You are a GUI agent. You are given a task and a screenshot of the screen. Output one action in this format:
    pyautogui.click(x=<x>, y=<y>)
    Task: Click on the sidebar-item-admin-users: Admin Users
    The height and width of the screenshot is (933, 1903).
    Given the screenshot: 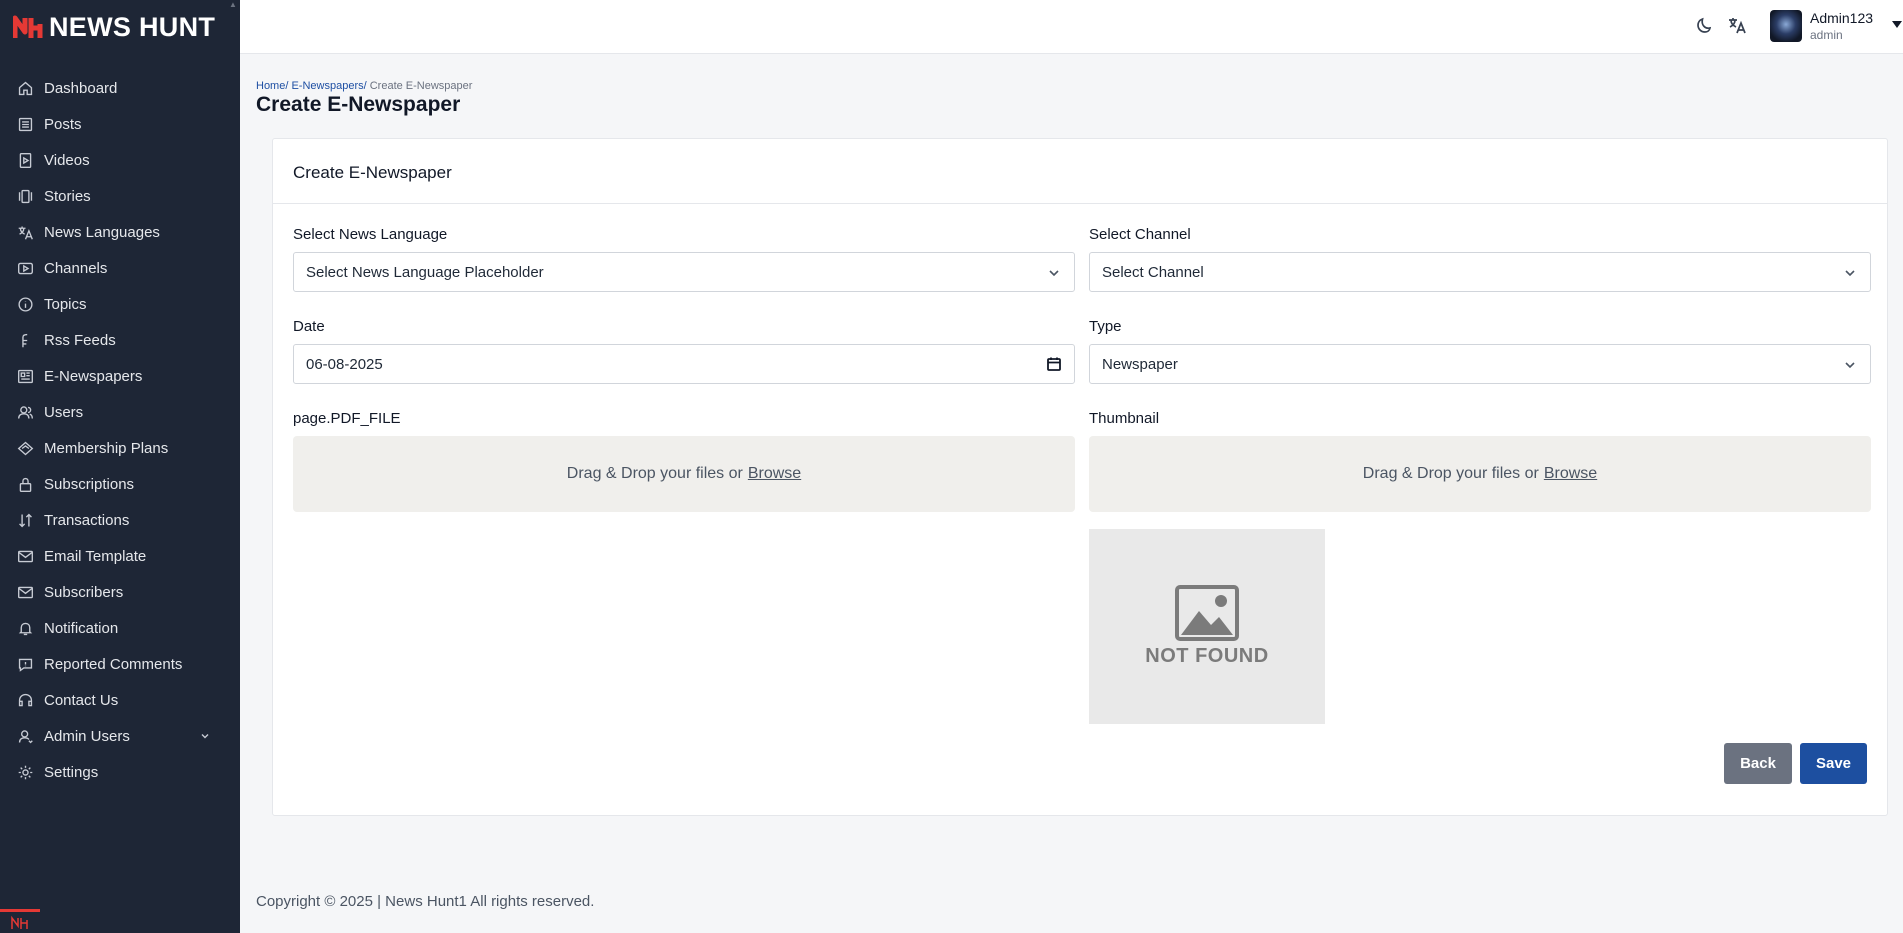 What is the action you would take?
    pyautogui.click(x=120, y=736)
    